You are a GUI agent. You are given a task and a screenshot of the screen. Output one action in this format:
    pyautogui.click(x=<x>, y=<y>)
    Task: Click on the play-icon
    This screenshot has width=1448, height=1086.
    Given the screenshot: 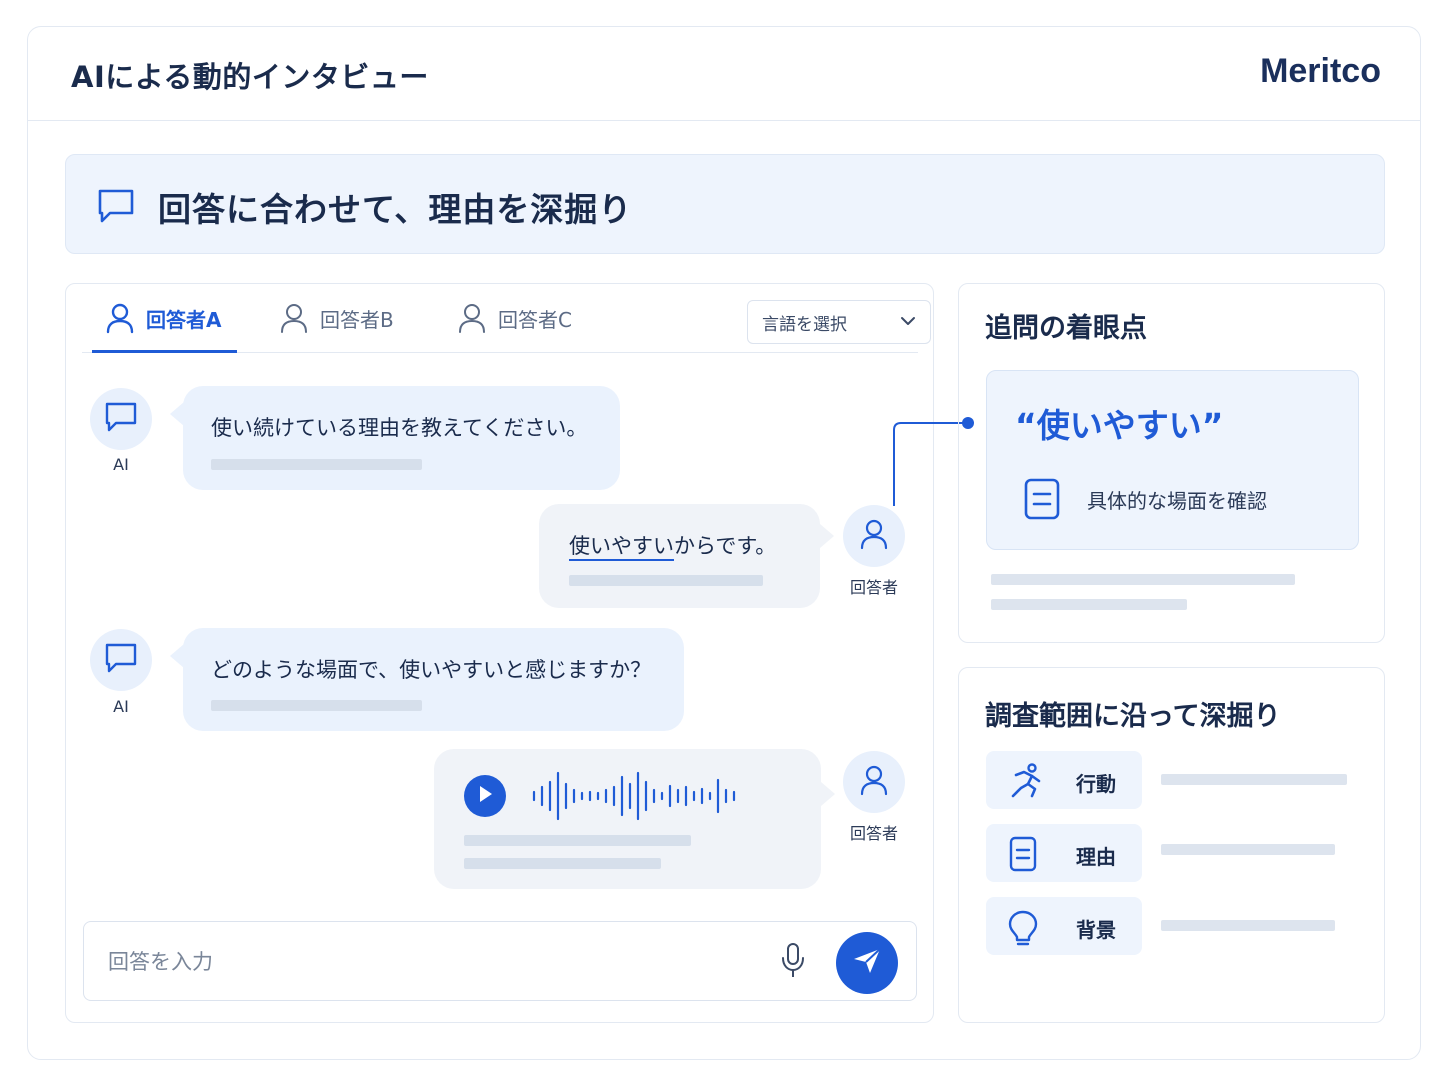 What is the action you would take?
    pyautogui.click(x=485, y=796)
    